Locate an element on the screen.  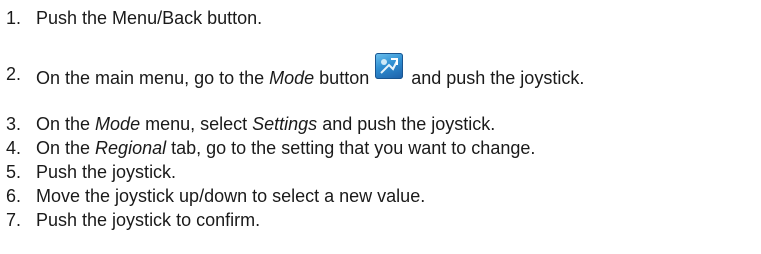
mode-icon is located at coordinates (389, 66).